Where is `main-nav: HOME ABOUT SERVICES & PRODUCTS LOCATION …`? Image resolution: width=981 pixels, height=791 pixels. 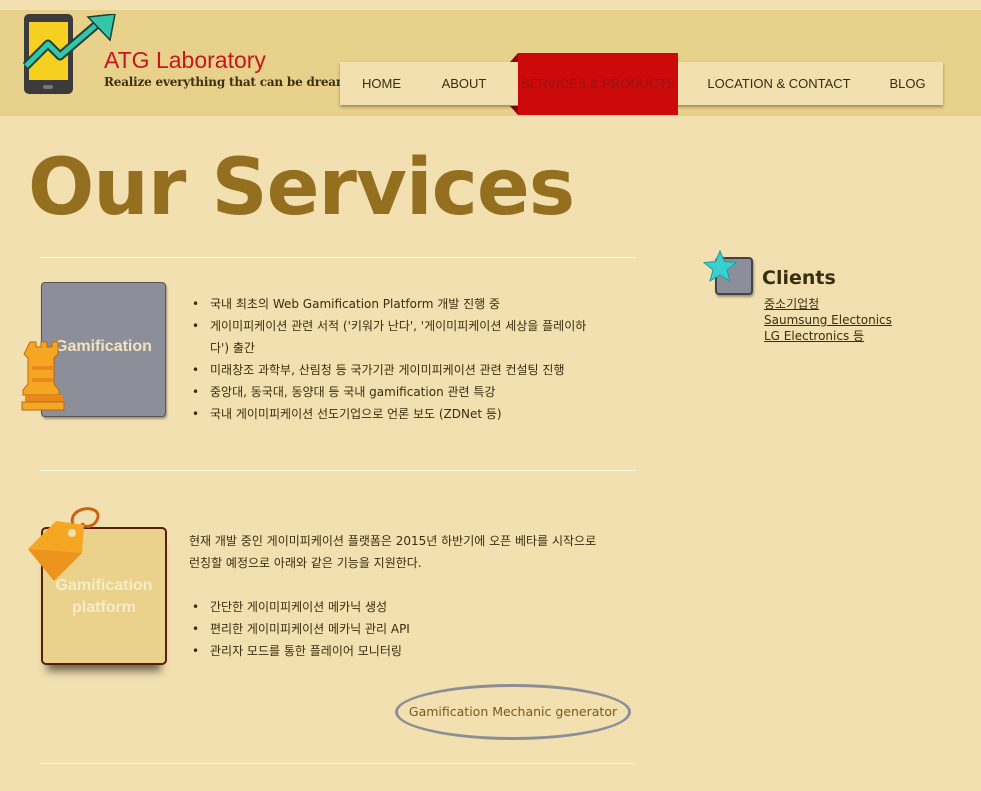 main-nav: HOME ABOUT SERVICES & PRODUCTS LOCATION … is located at coordinates (641, 84).